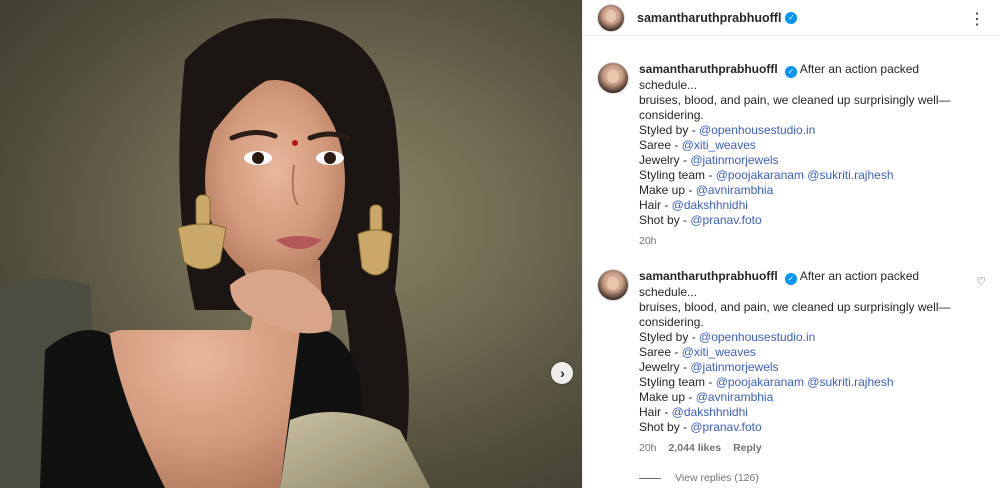  Describe the element at coordinates (709, 18) in the screenshot. I see `post-username: samantharuthprabhuoffl` at that location.